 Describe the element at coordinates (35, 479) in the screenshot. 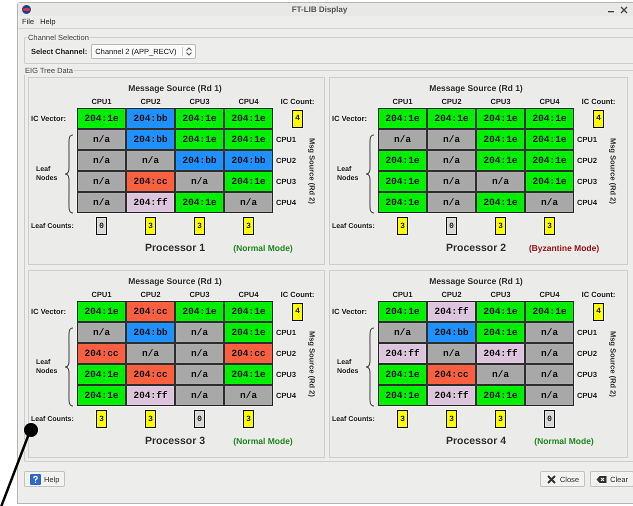

I see `help-icon` at that location.